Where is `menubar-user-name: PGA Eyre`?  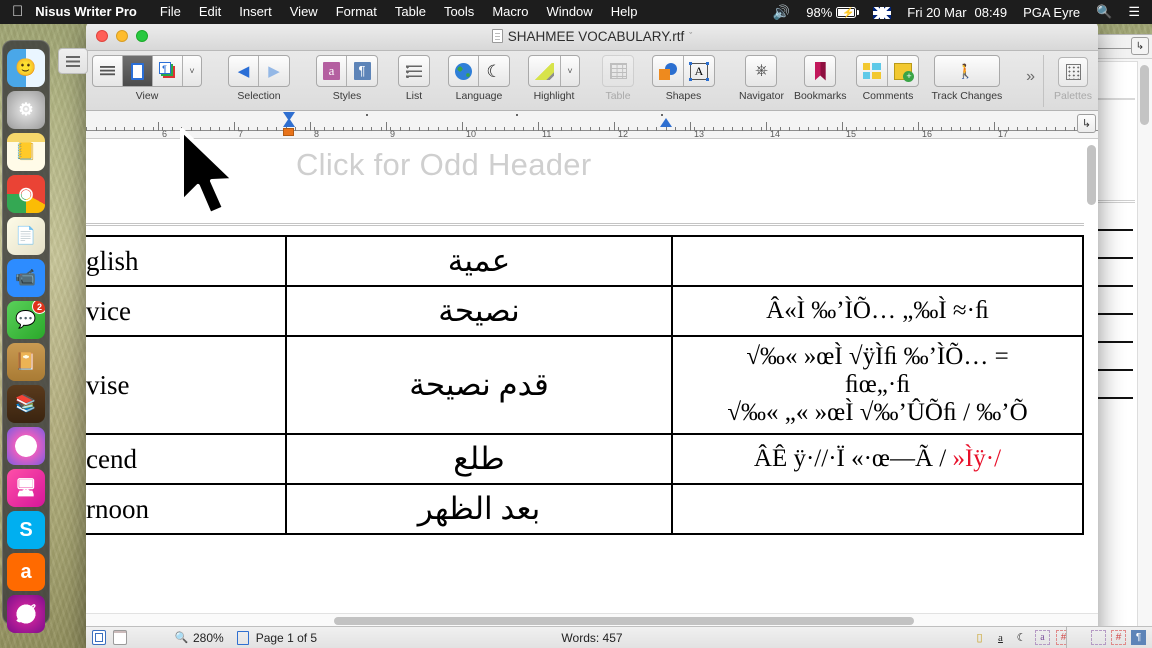
menubar-user-name: PGA Eyre is located at coordinates (1051, 12).